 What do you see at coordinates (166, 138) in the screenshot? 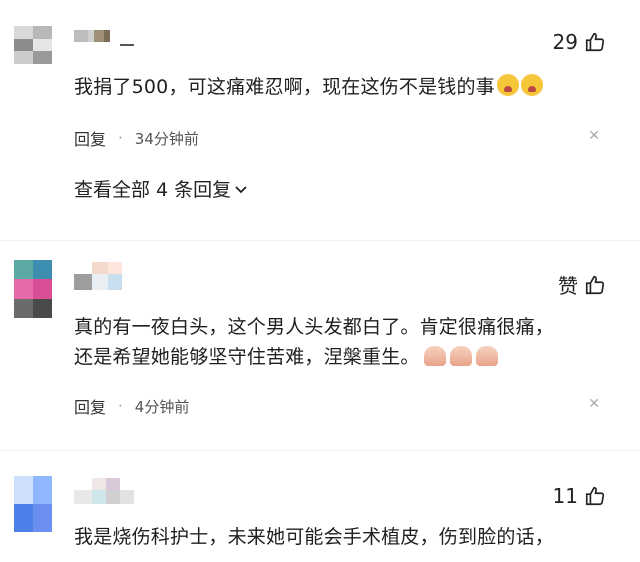
I see `timestamp: 34分钟前` at bounding box center [166, 138].